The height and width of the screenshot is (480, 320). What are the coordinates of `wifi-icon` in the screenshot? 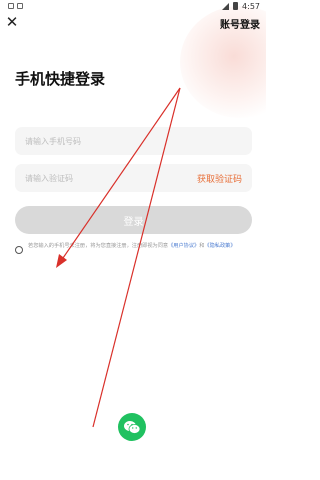 It's located at (226, 6).